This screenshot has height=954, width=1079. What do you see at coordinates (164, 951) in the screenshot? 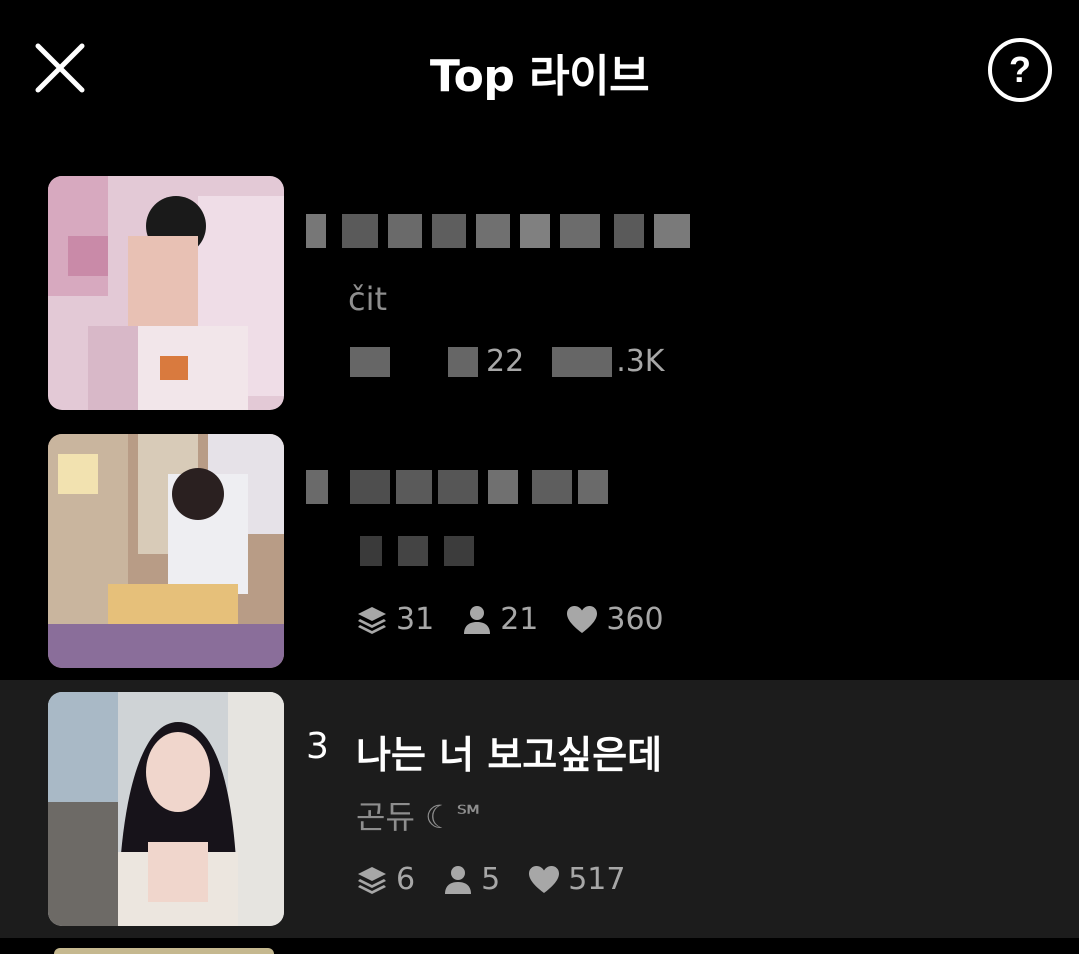
I see `next-item-thumbnail-peek` at bounding box center [164, 951].